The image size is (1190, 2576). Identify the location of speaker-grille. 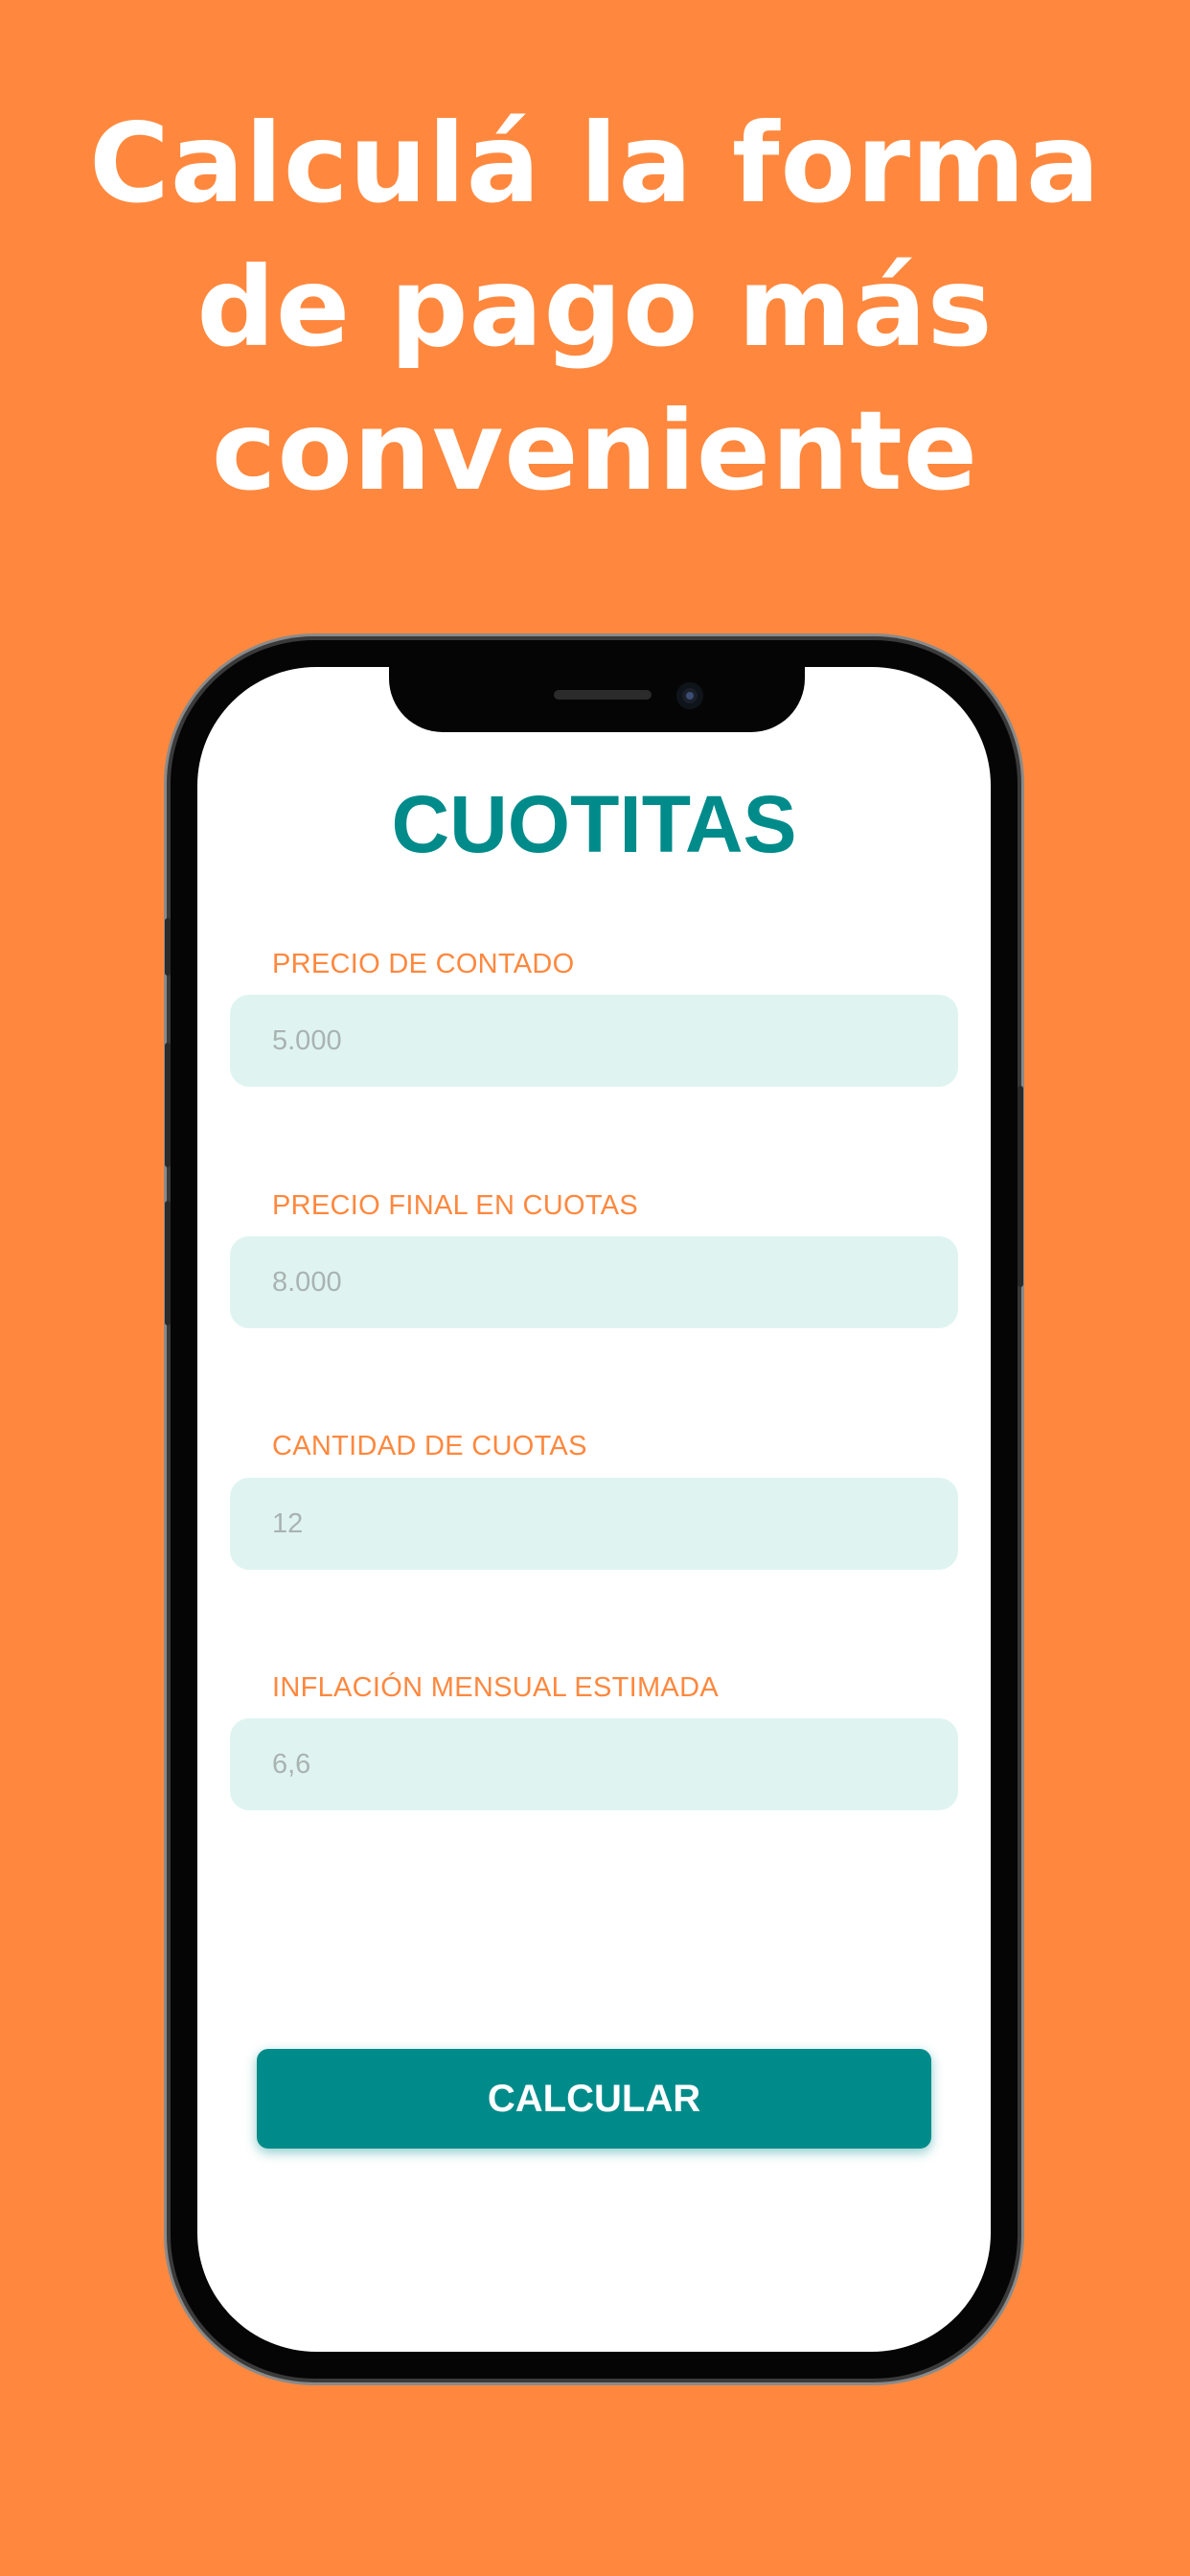
(603, 695).